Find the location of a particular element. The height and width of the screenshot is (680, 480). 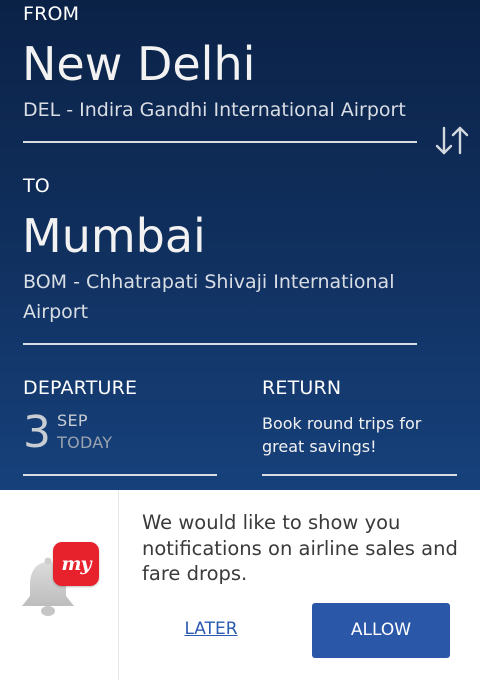

to-city: Mumbai is located at coordinates (114, 236).